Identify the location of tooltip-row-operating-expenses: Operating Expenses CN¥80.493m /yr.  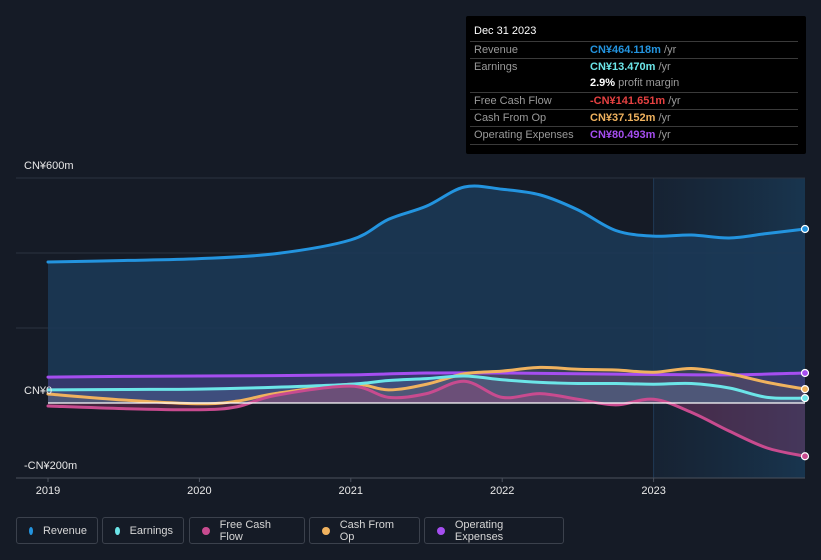
(634, 135).